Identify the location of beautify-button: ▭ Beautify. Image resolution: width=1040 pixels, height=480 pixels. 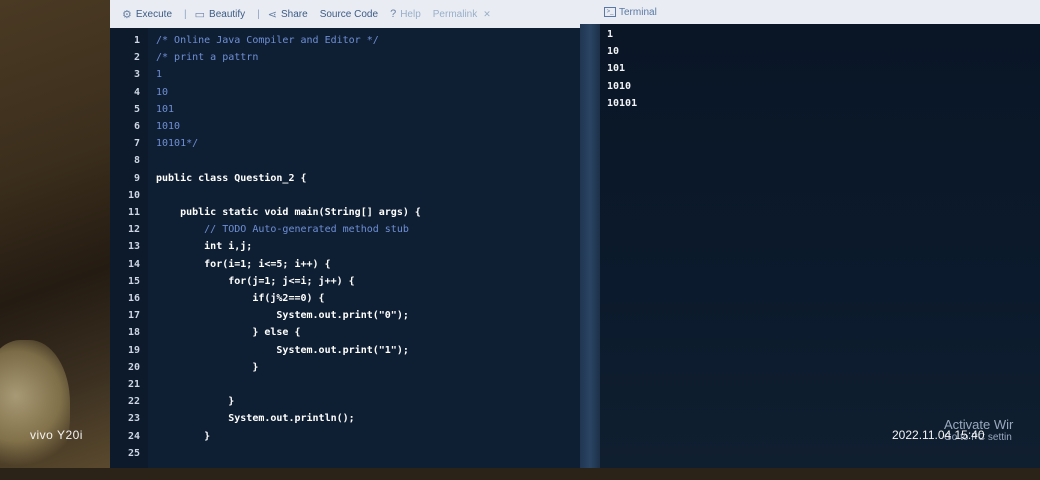
(220, 14).